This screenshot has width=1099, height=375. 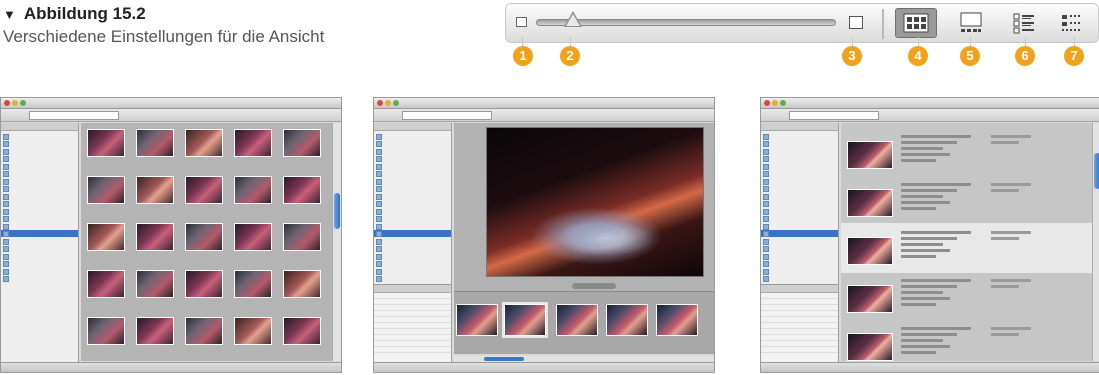 What do you see at coordinates (1024, 23) in the screenshot?
I see `details-list-view-button` at bounding box center [1024, 23].